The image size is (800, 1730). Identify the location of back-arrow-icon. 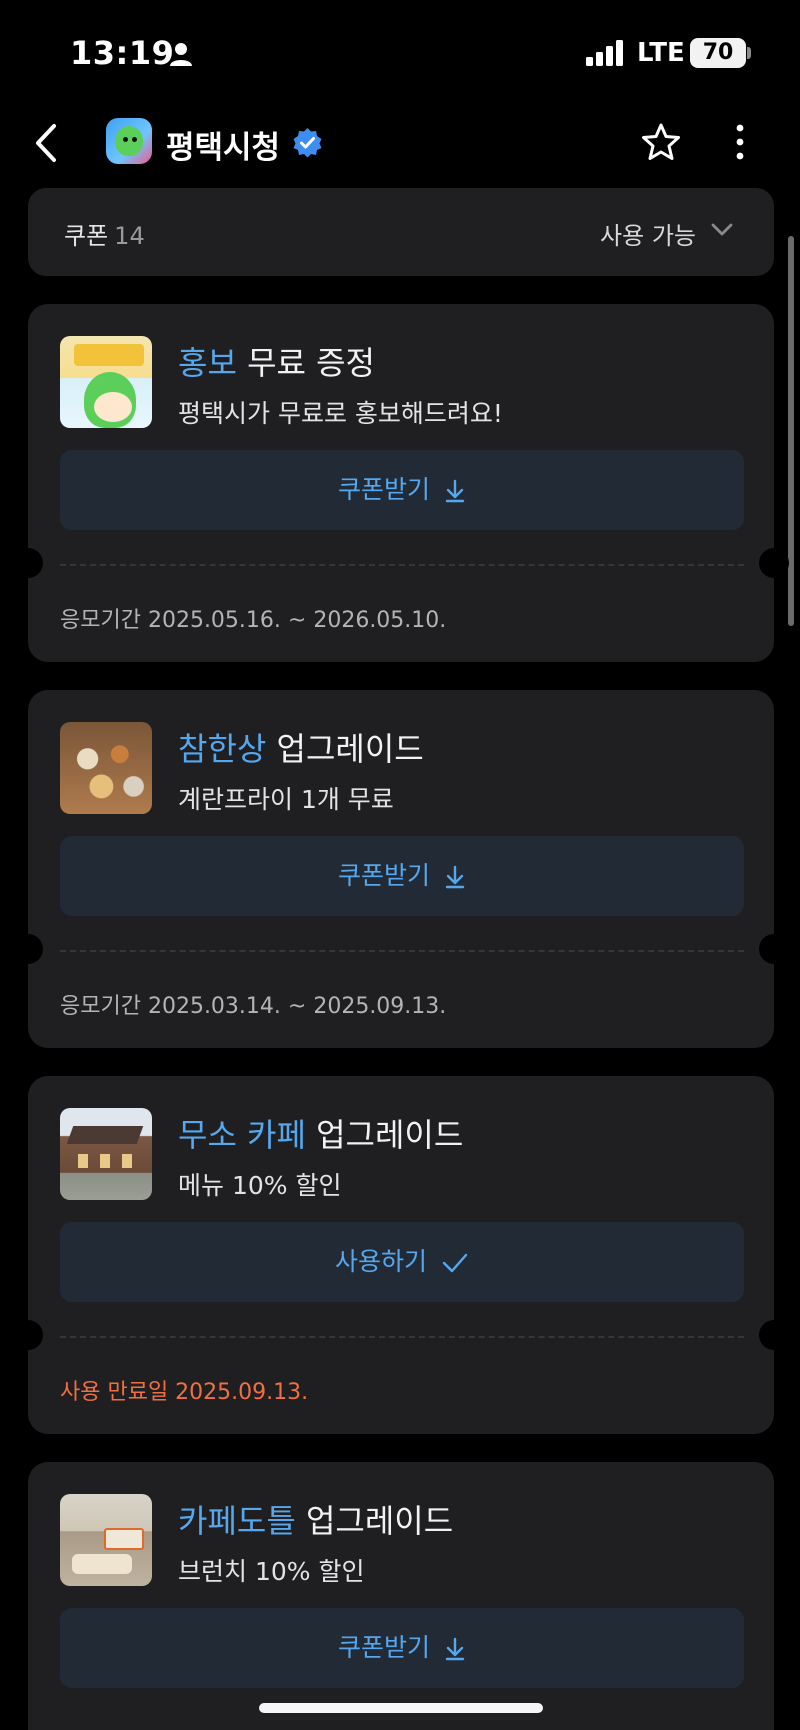
(48, 143).